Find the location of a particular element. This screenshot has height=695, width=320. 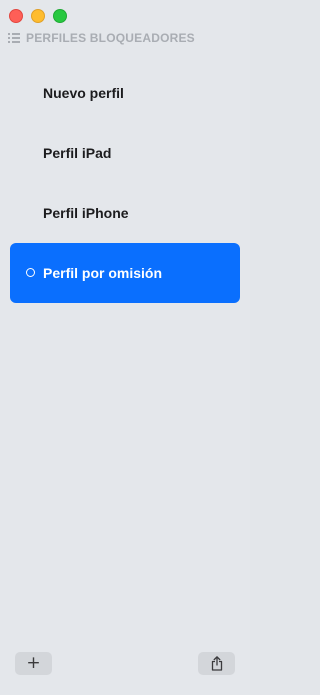

list-icon is located at coordinates (14, 38).